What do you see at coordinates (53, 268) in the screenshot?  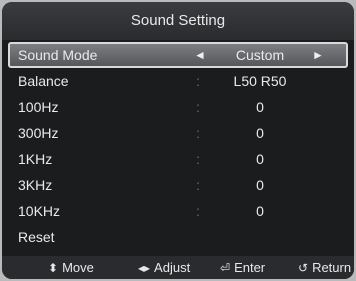 I see `up-down-arrows-icon: ⬍` at bounding box center [53, 268].